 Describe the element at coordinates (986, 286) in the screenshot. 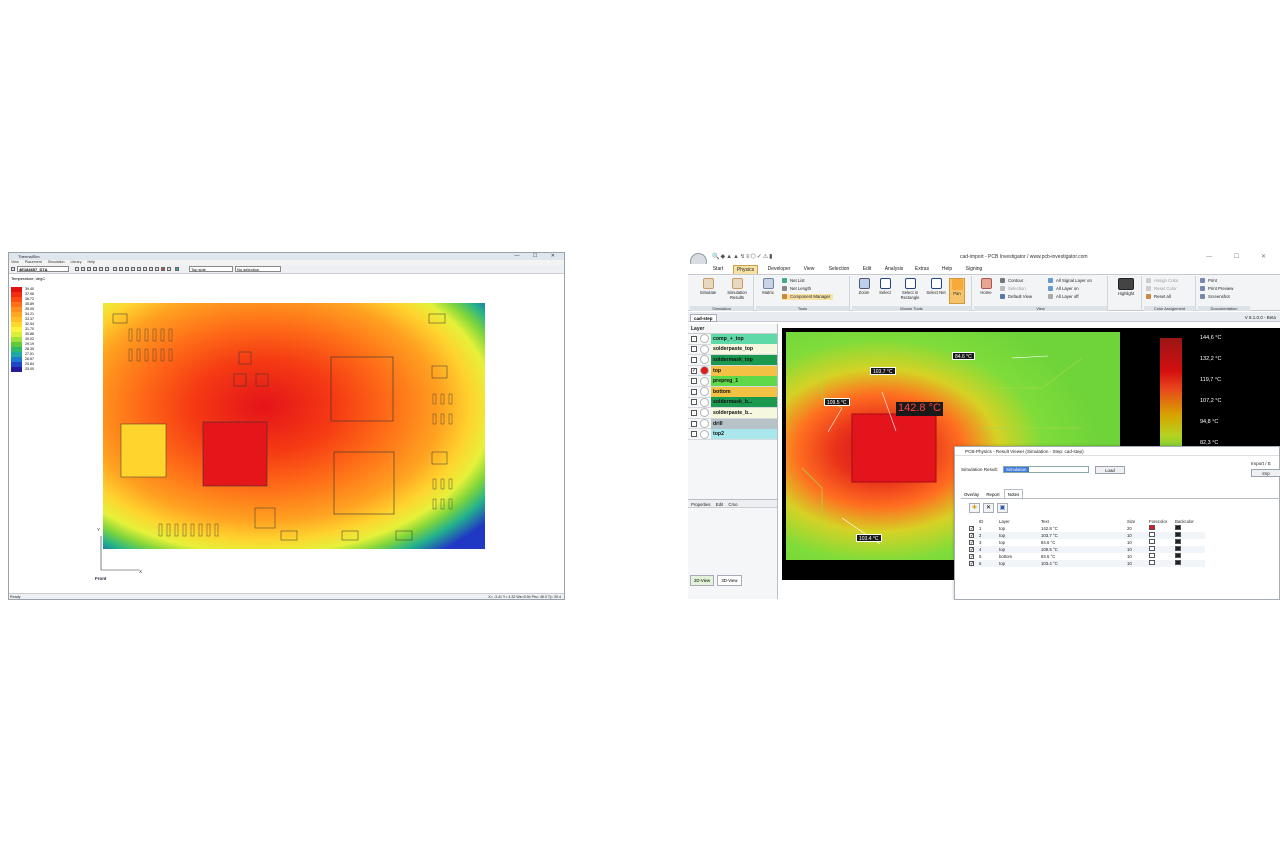

I see `home-button: Home` at that location.